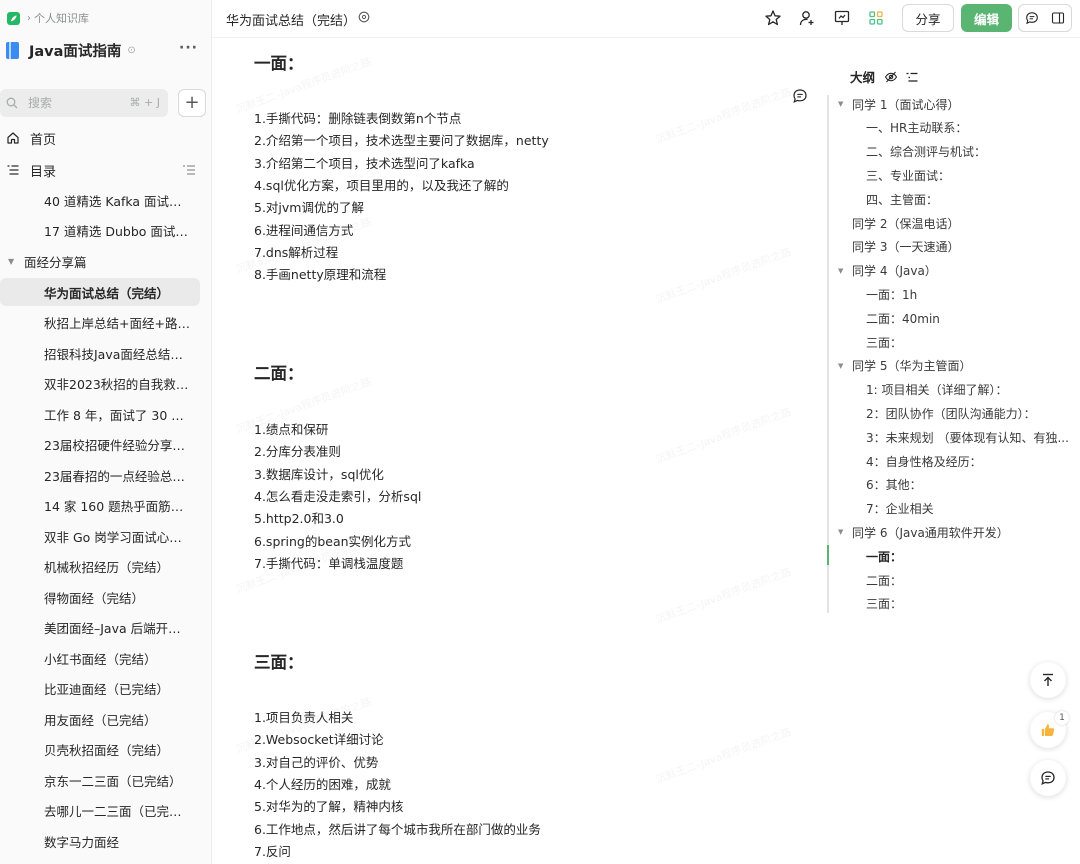 This screenshot has height=864, width=1080. I want to click on outline-item: 一面：, so click(884, 556).